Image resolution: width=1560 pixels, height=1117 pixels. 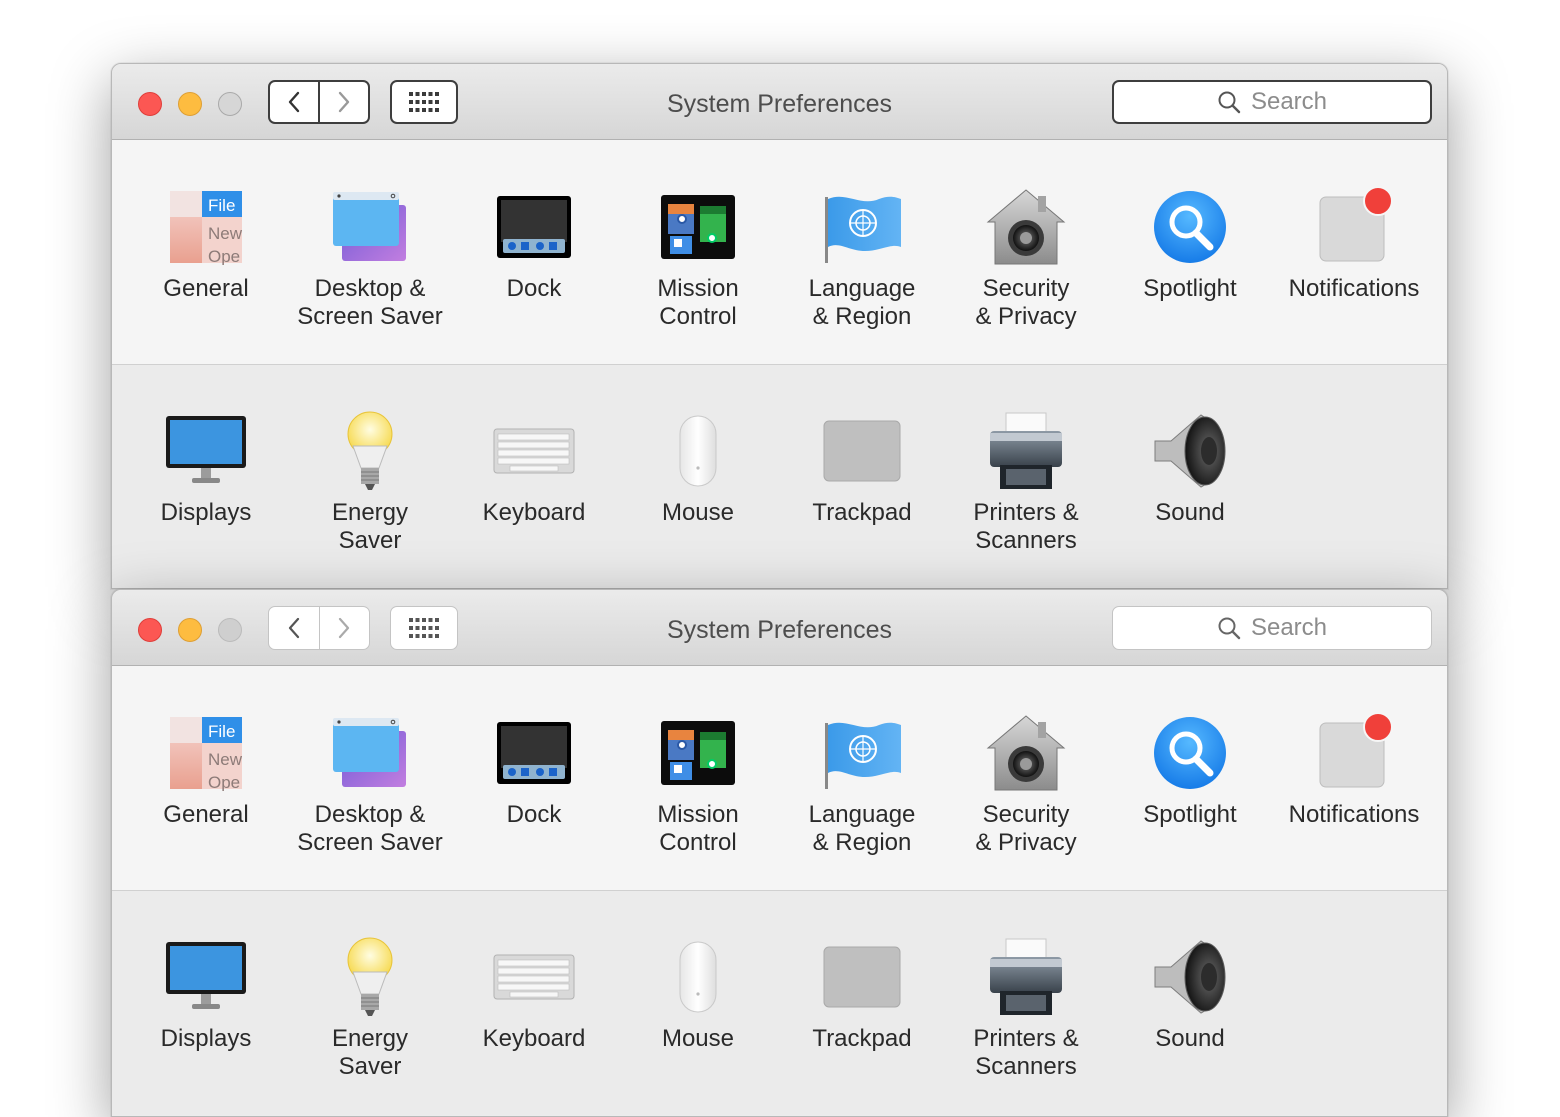 What do you see at coordinates (206, 512) in the screenshot?
I see `pref-pane-label: Displays` at bounding box center [206, 512].